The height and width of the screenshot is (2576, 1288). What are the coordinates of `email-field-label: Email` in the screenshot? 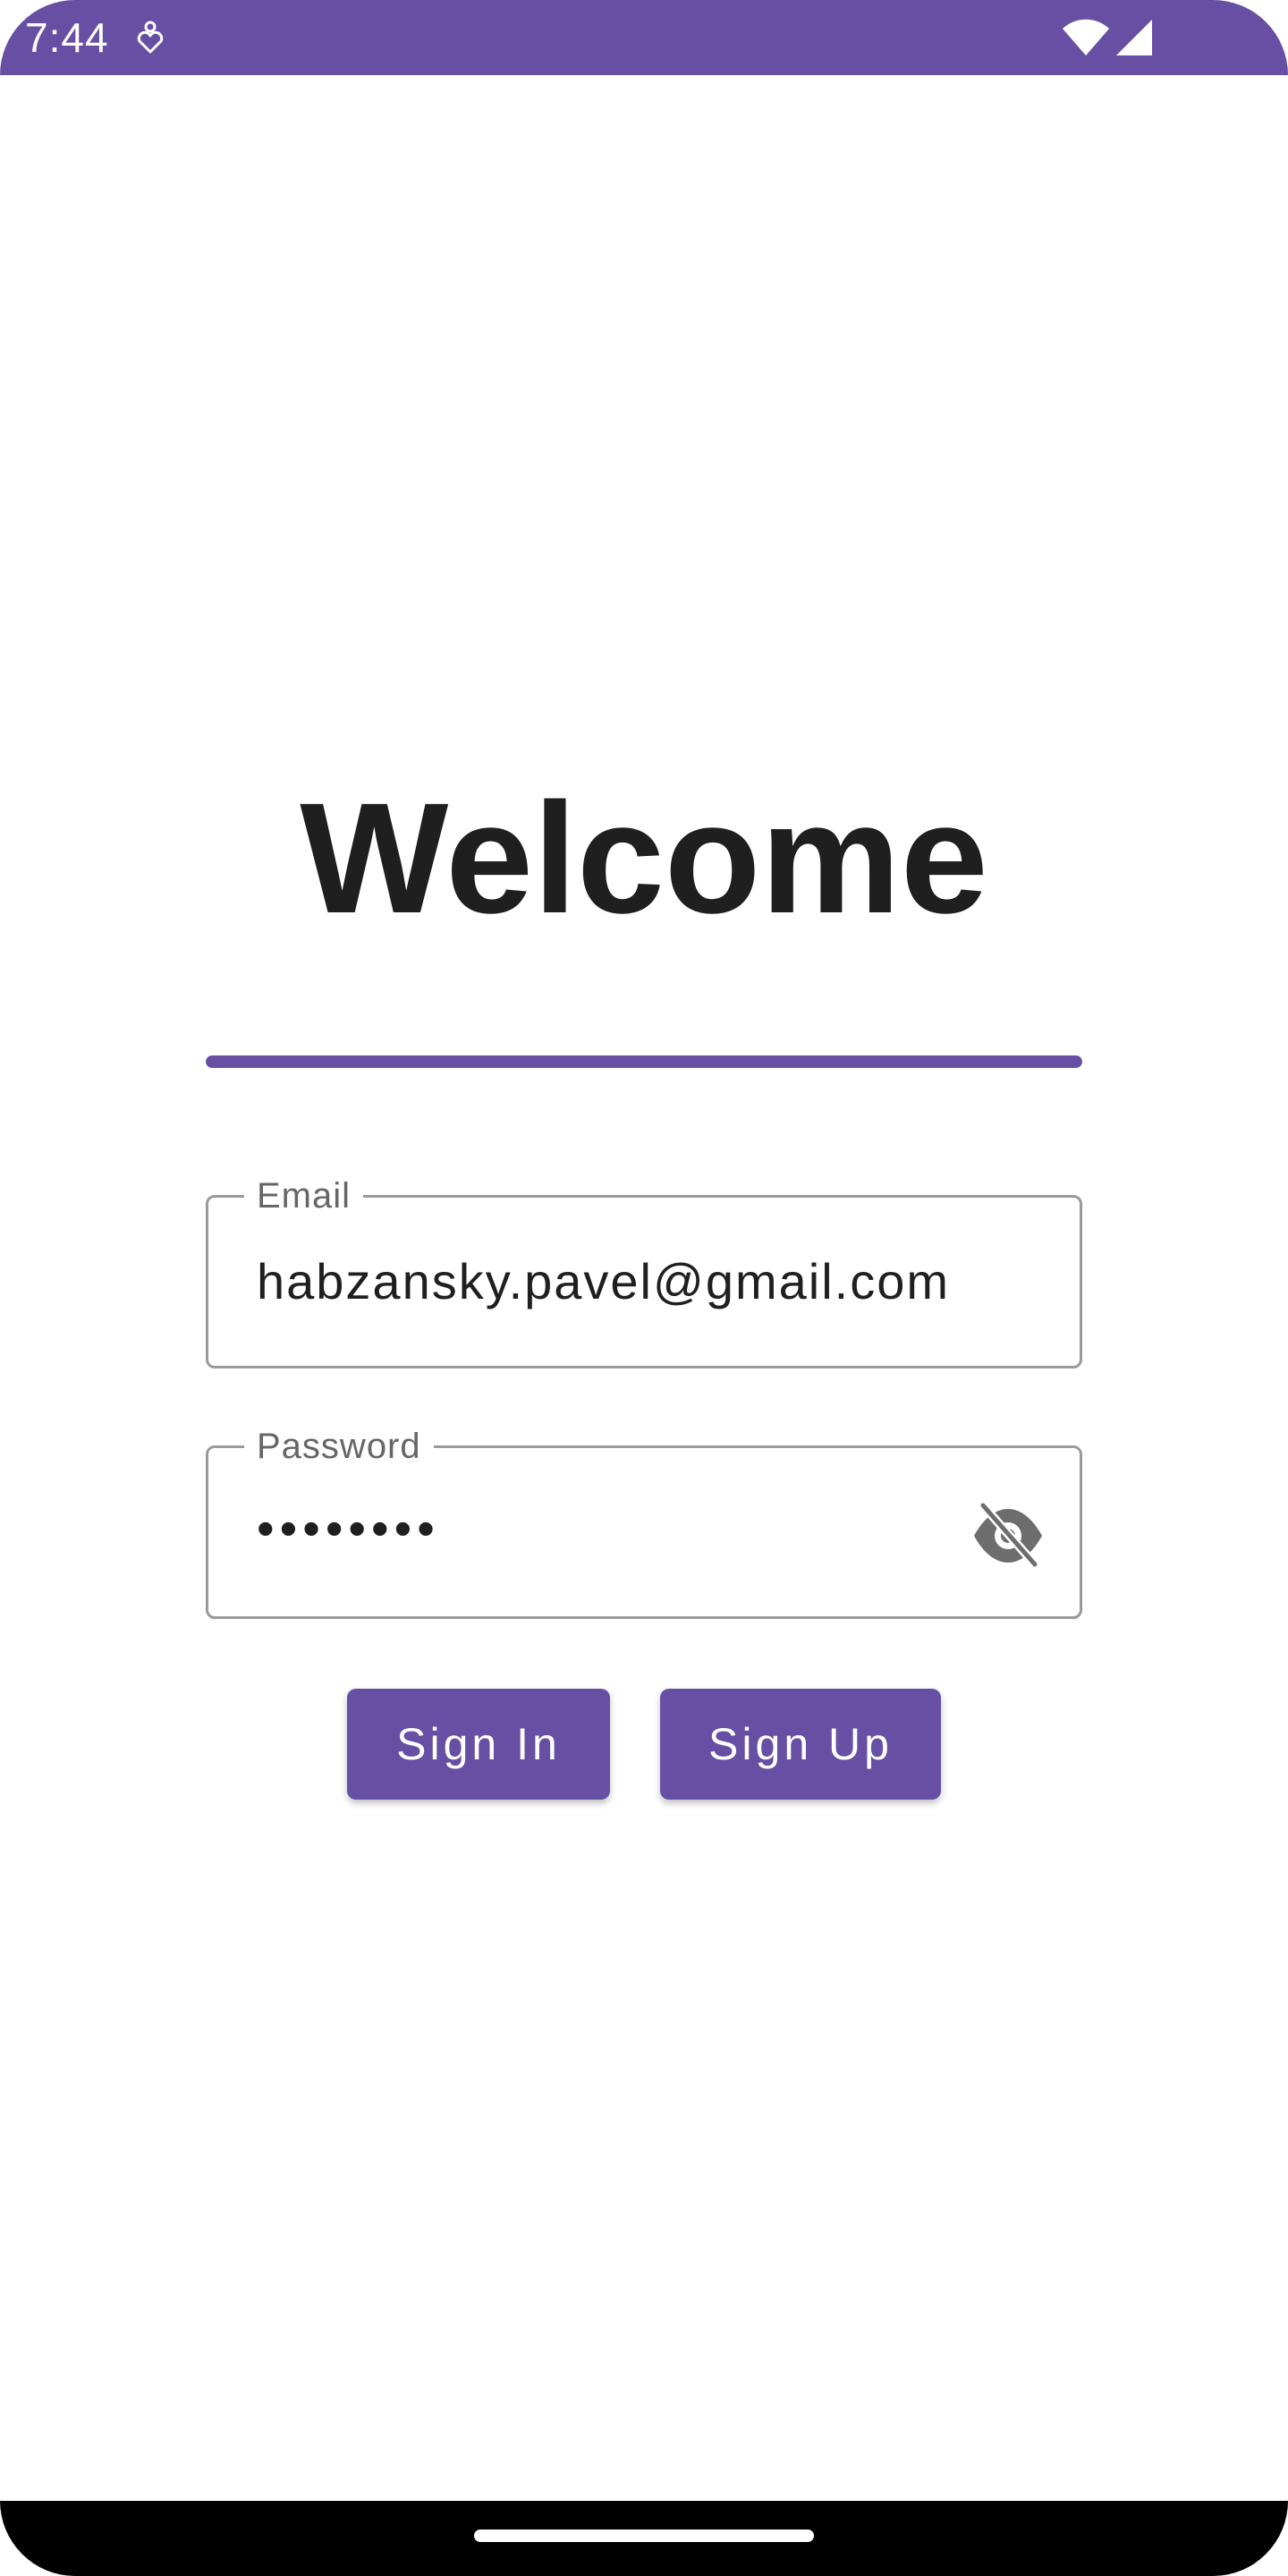 It's located at (304, 1195).